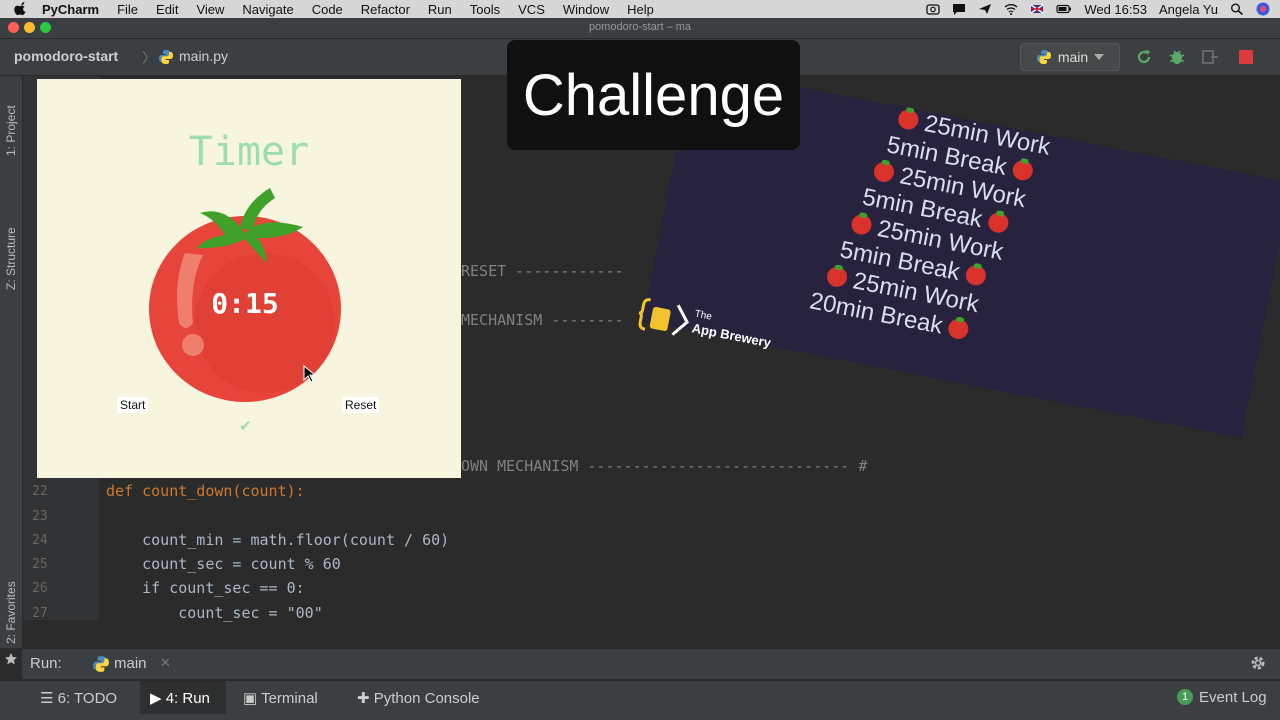 The width and height of the screenshot is (1280, 720). Describe the element at coordinates (11, 612) in the screenshot. I see `favorites-tool-button: 2: Favorites` at that location.